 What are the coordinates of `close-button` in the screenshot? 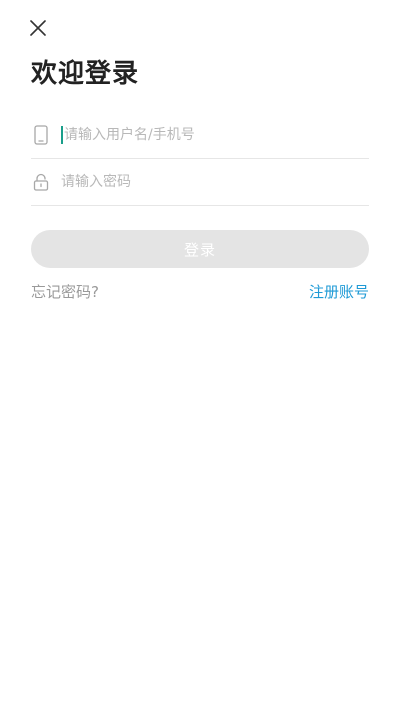 It's located at (38, 28).